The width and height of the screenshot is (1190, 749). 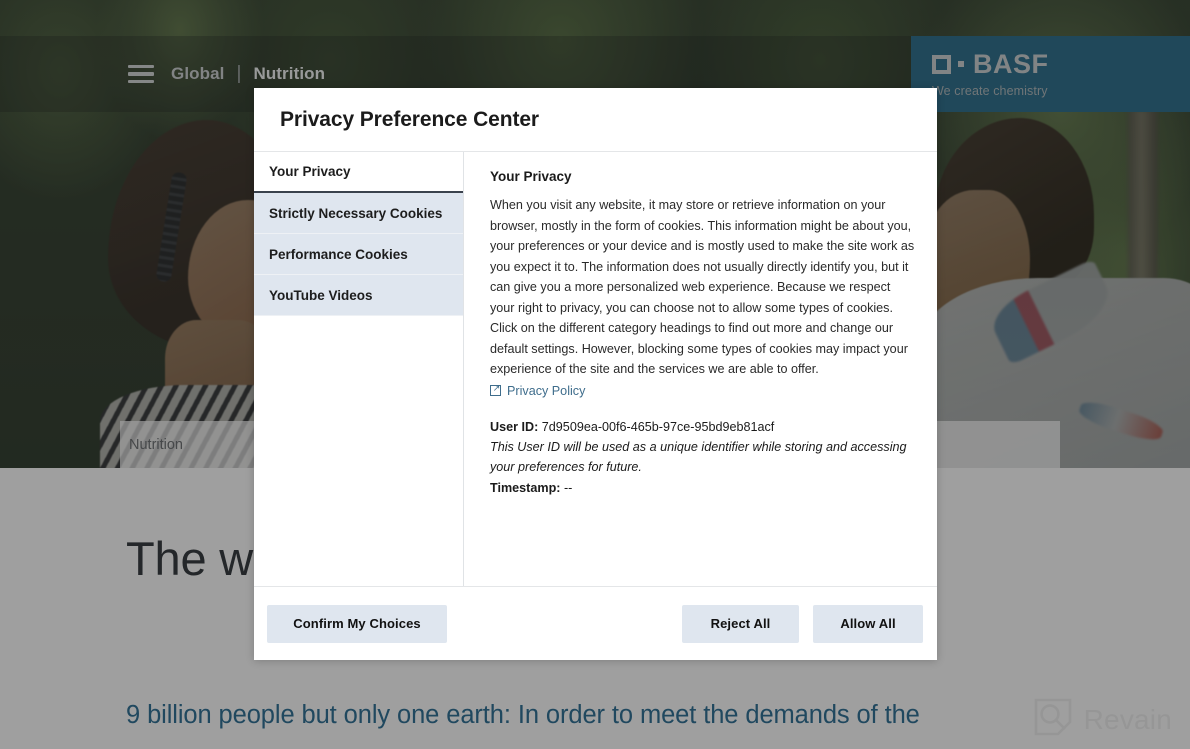 What do you see at coordinates (514, 427) in the screenshot?
I see `user-id-label: User ID:` at bounding box center [514, 427].